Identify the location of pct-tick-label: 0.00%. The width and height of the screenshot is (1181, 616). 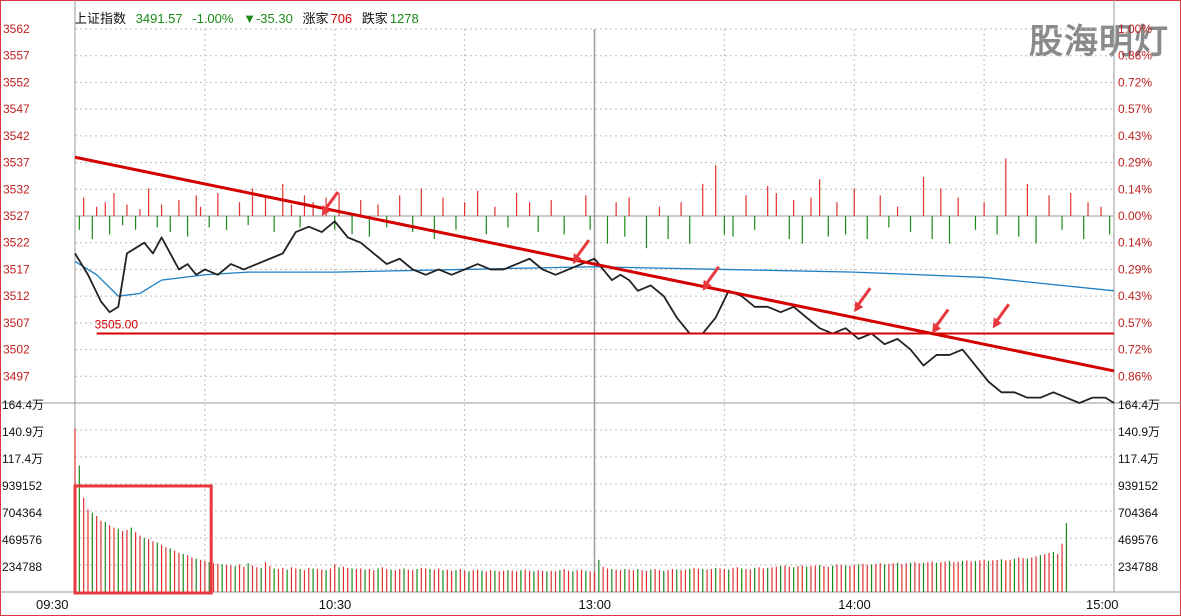
(1135, 216).